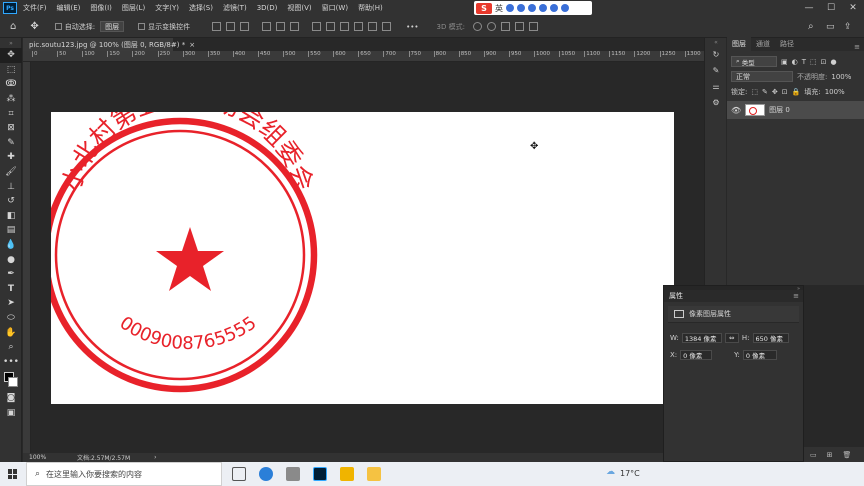 Image resolution: width=864 pixels, height=486 pixels. I want to click on opacity-value: 100%, so click(841, 77).